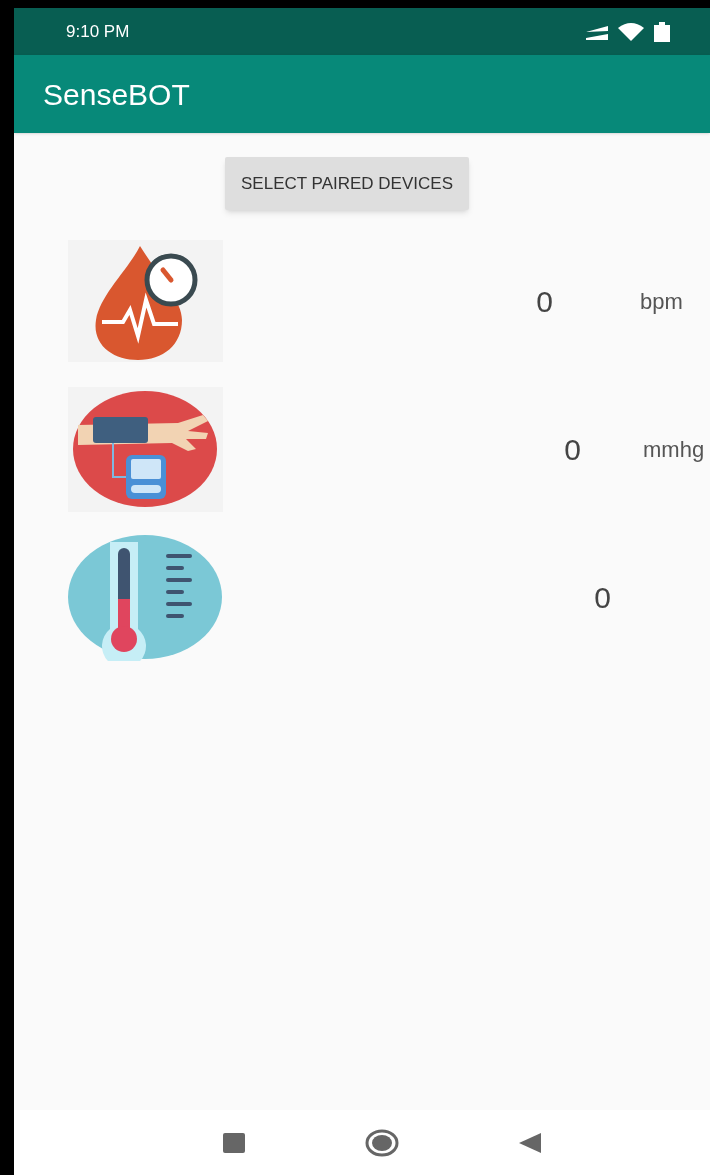 This screenshot has width=710, height=1175. What do you see at coordinates (382, 1142) in the screenshot?
I see `home-icon` at bounding box center [382, 1142].